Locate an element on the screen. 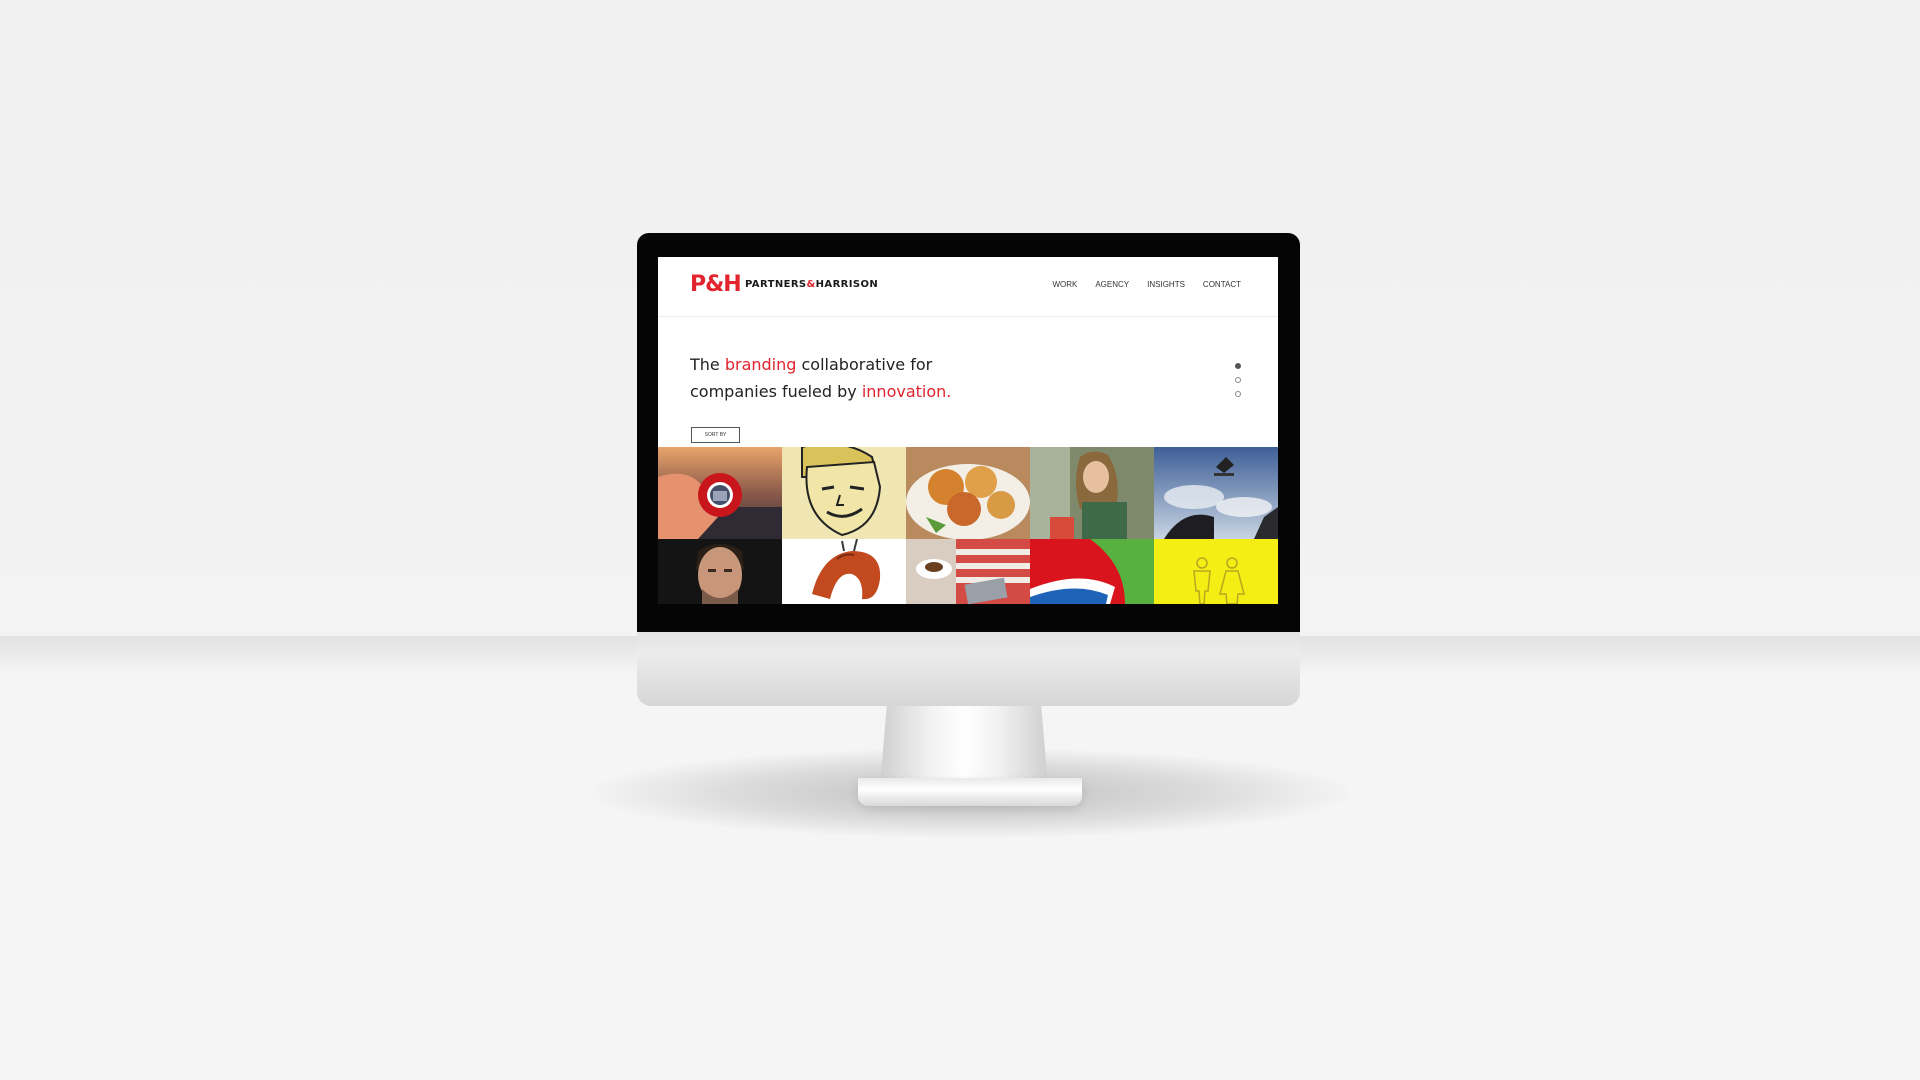  nav-agency: AGENCY is located at coordinates (1112, 285).